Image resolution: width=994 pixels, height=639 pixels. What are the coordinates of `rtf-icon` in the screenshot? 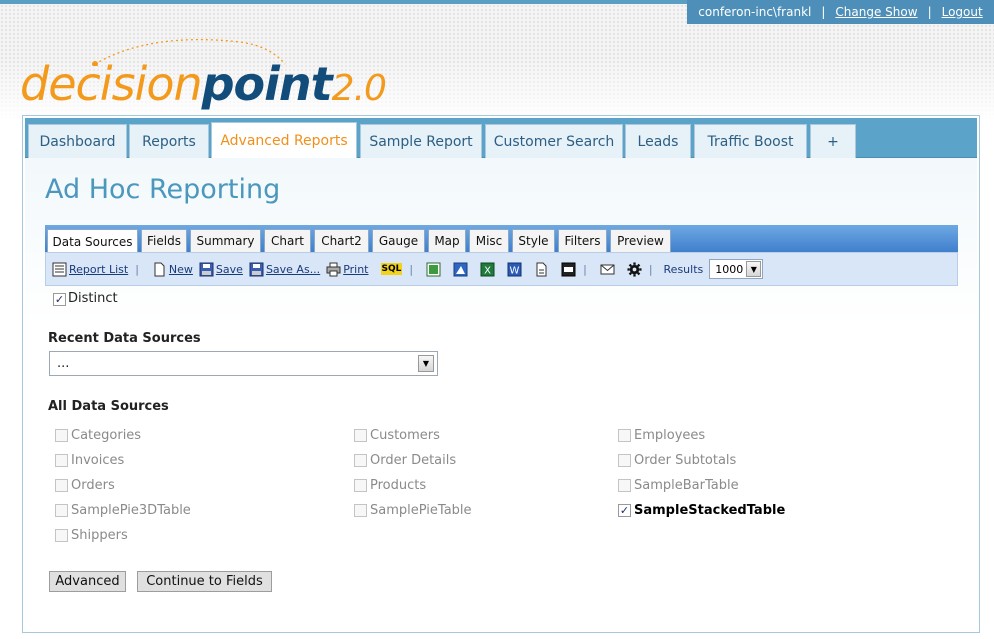 It's located at (568, 269).